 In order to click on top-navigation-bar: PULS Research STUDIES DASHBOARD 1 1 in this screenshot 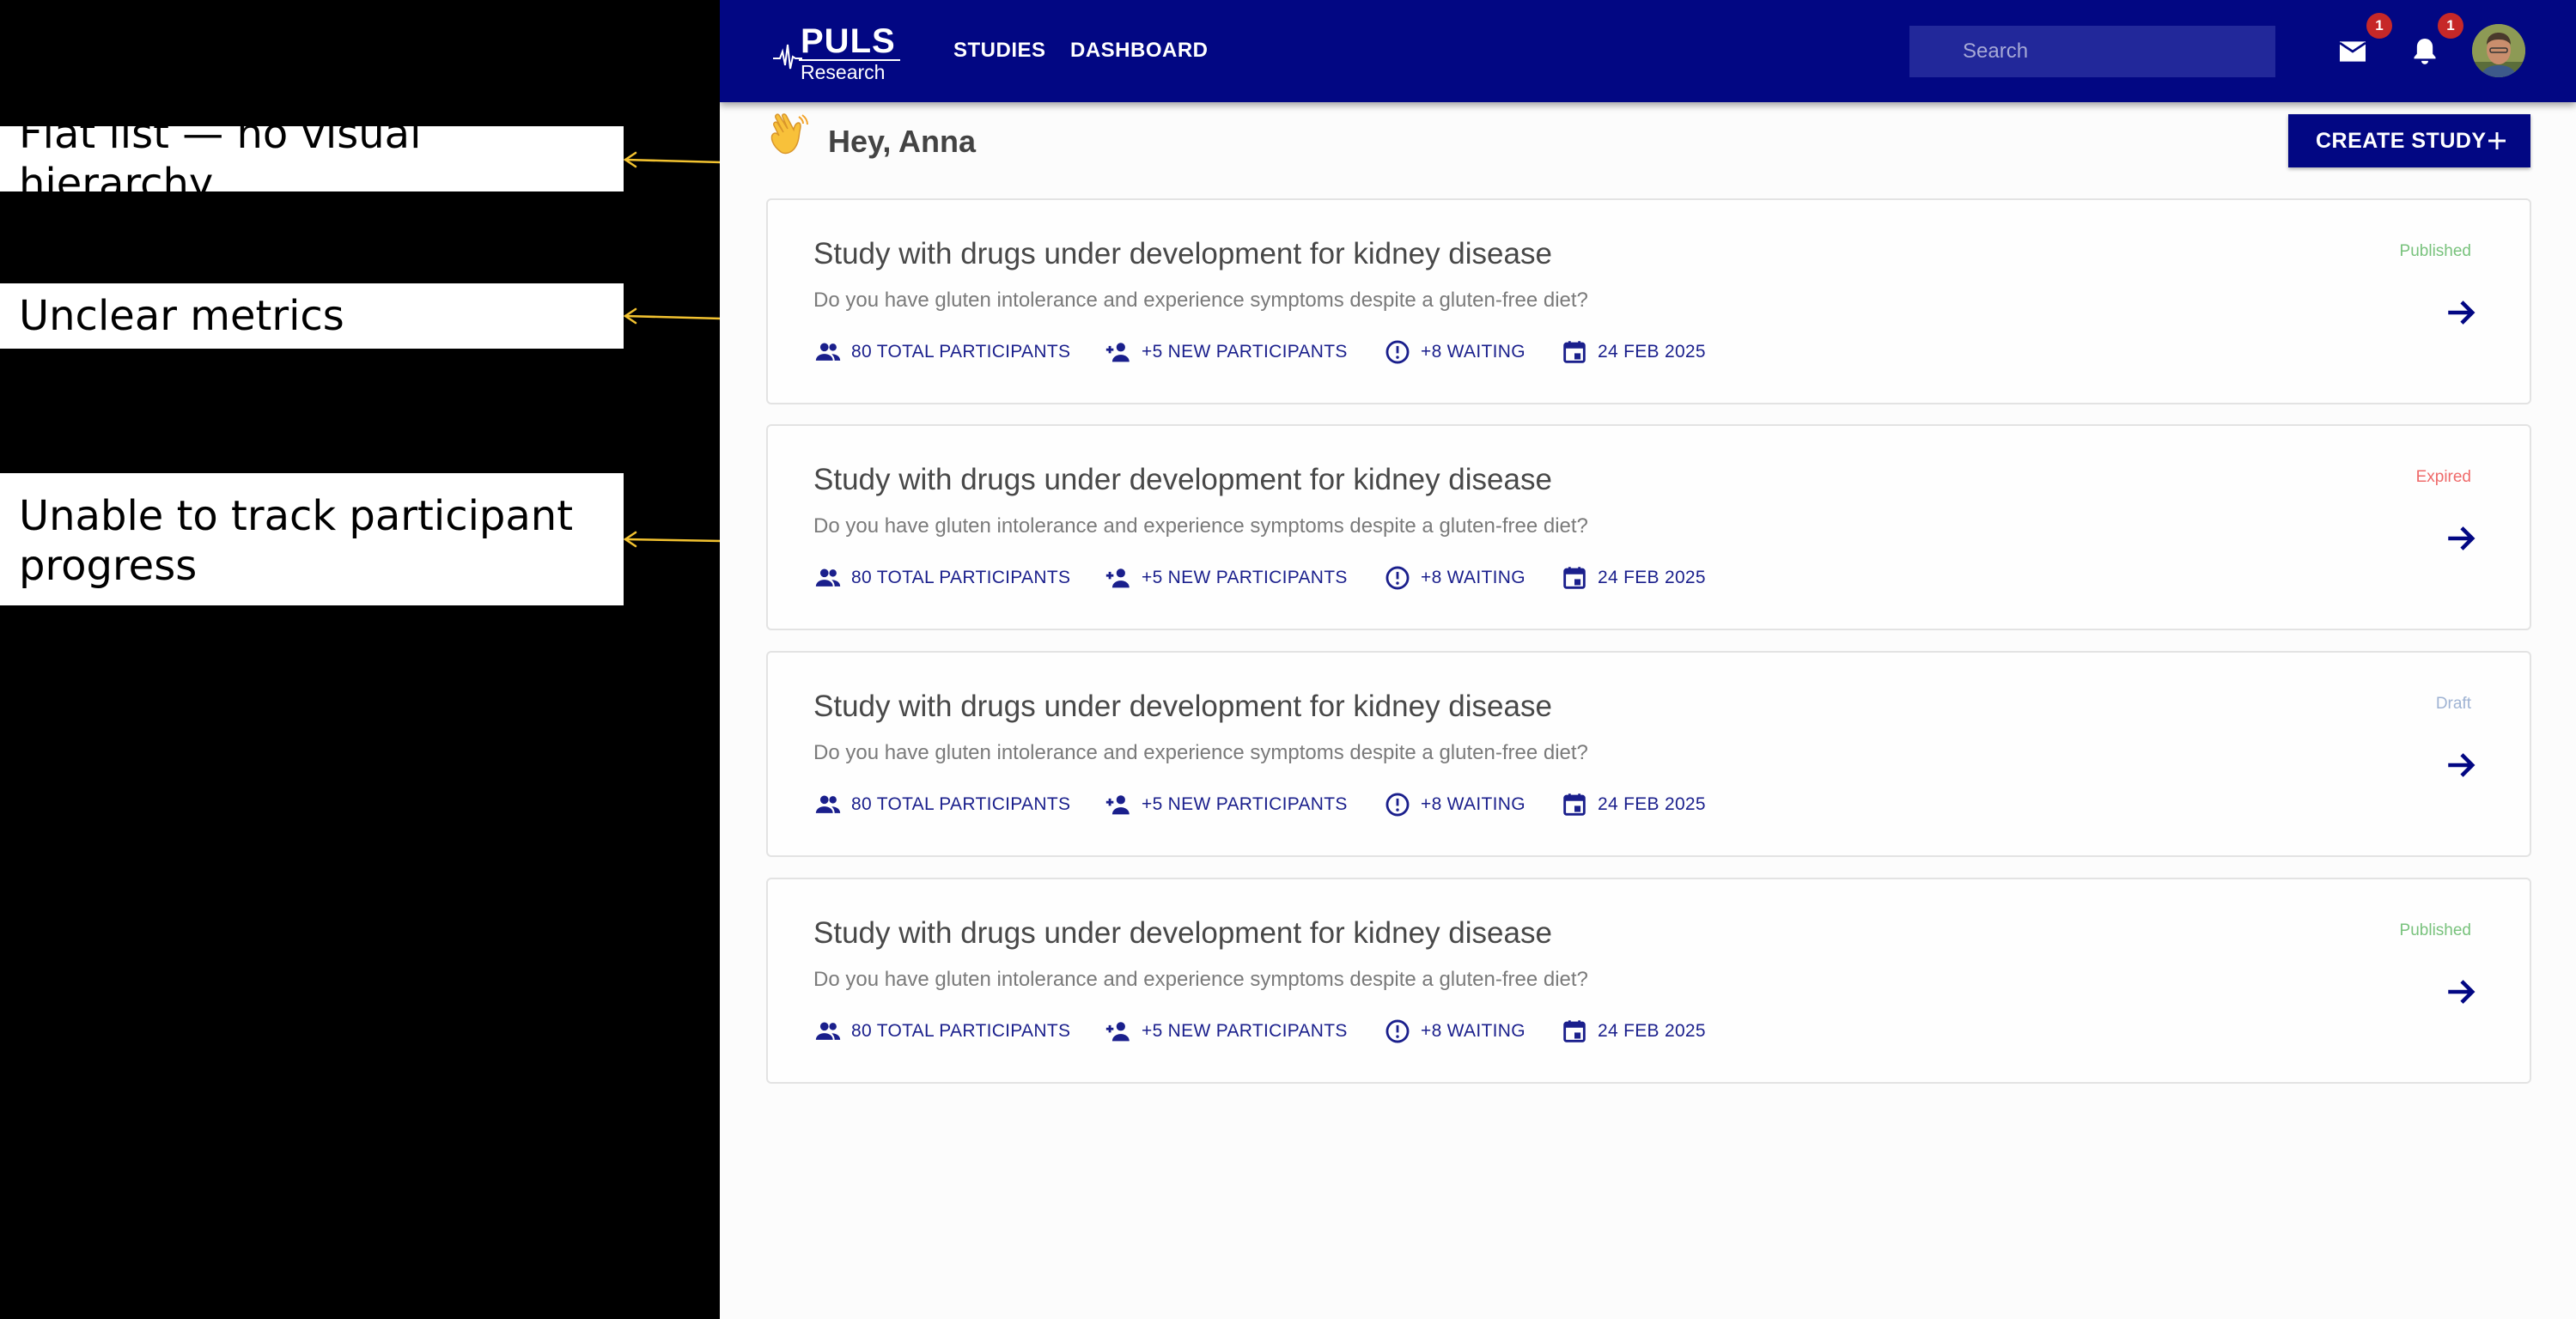, I will do `click(1648, 51)`.